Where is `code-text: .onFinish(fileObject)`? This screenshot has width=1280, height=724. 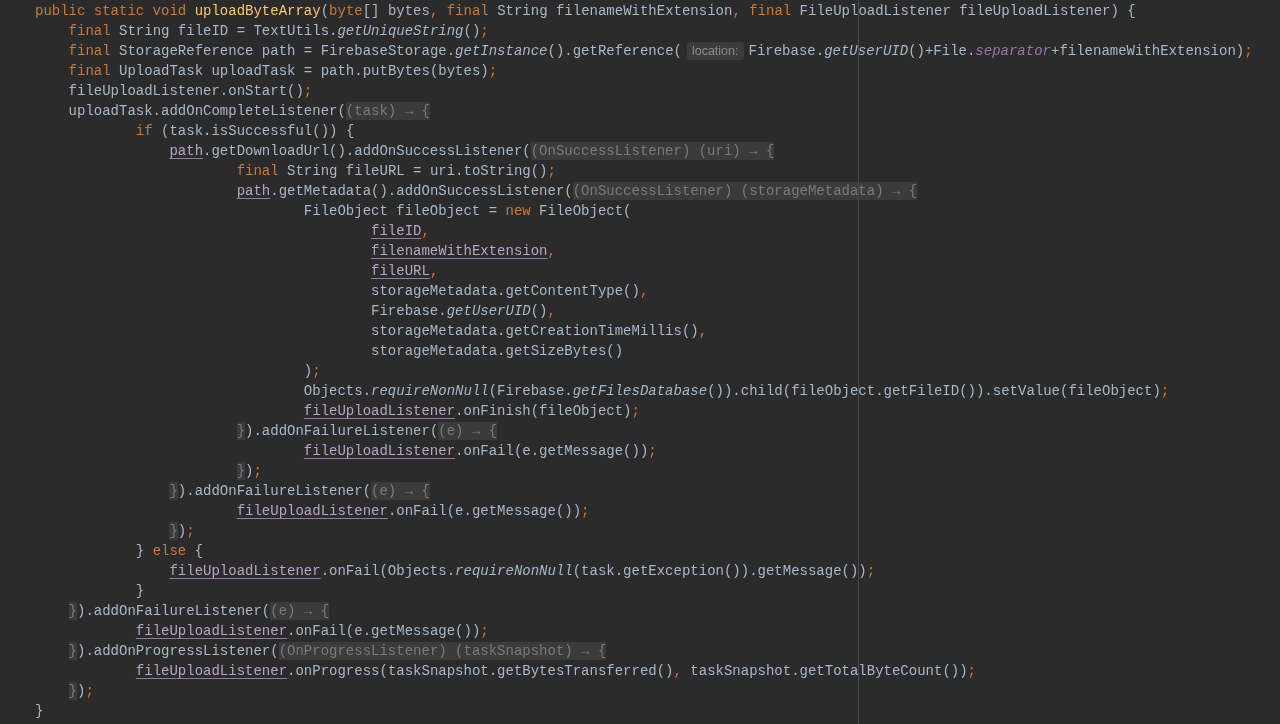 code-text: .onFinish(fileObject) is located at coordinates (543, 411).